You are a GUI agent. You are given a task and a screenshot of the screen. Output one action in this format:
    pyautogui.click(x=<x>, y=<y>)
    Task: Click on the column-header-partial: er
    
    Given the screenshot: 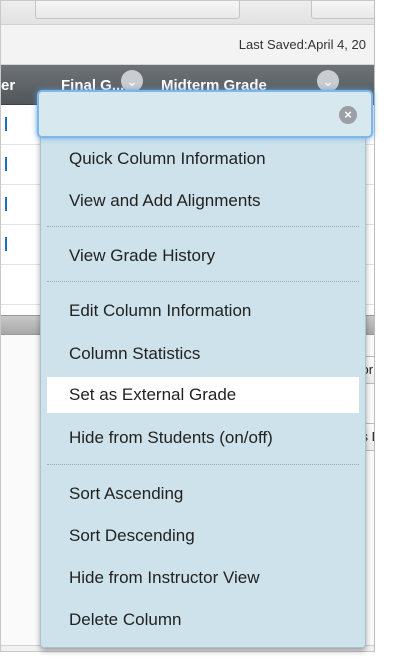 What is the action you would take?
    pyautogui.click(x=8, y=85)
    